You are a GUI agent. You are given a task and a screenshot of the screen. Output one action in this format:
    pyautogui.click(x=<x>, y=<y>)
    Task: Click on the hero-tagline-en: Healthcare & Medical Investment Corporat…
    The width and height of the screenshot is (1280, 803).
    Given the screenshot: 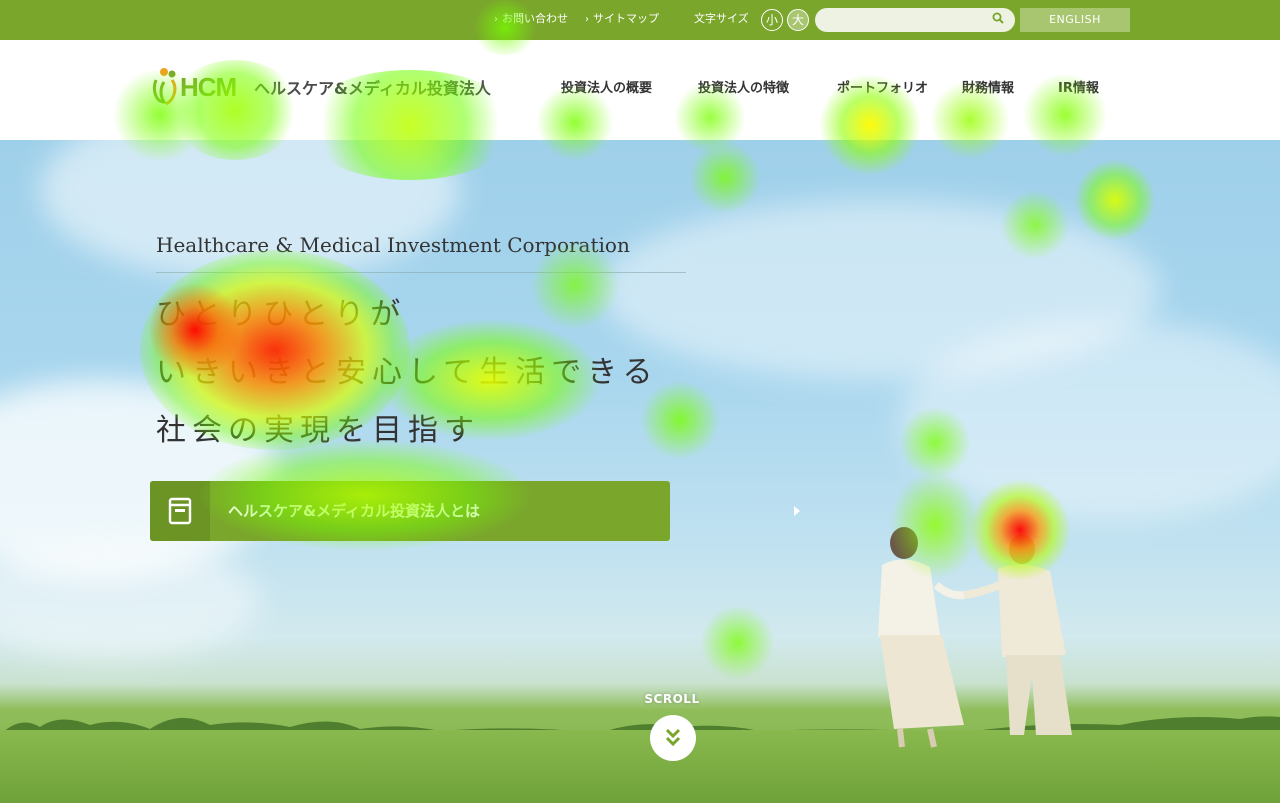 What is the action you would take?
    pyautogui.click(x=393, y=245)
    